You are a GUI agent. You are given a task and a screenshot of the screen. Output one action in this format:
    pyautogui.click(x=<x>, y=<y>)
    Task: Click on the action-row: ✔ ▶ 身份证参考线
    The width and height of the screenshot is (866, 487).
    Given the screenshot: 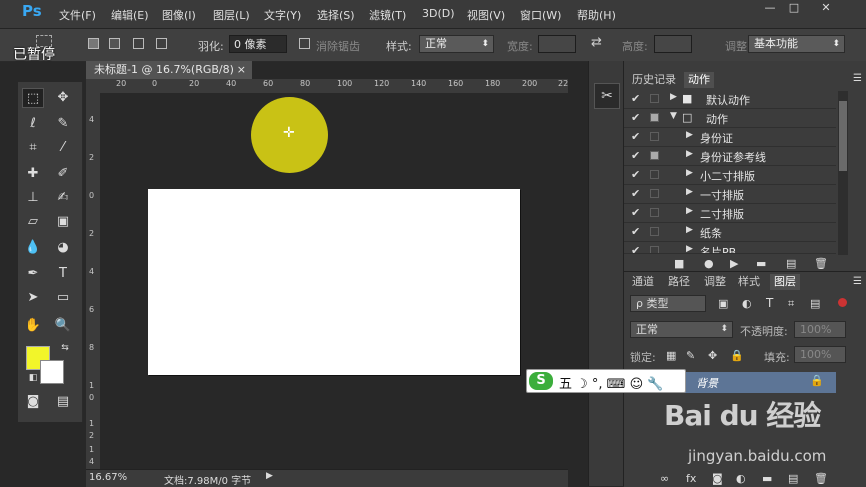 What is the action you would take?
    pyautogui.click(x=730, y=156)
    